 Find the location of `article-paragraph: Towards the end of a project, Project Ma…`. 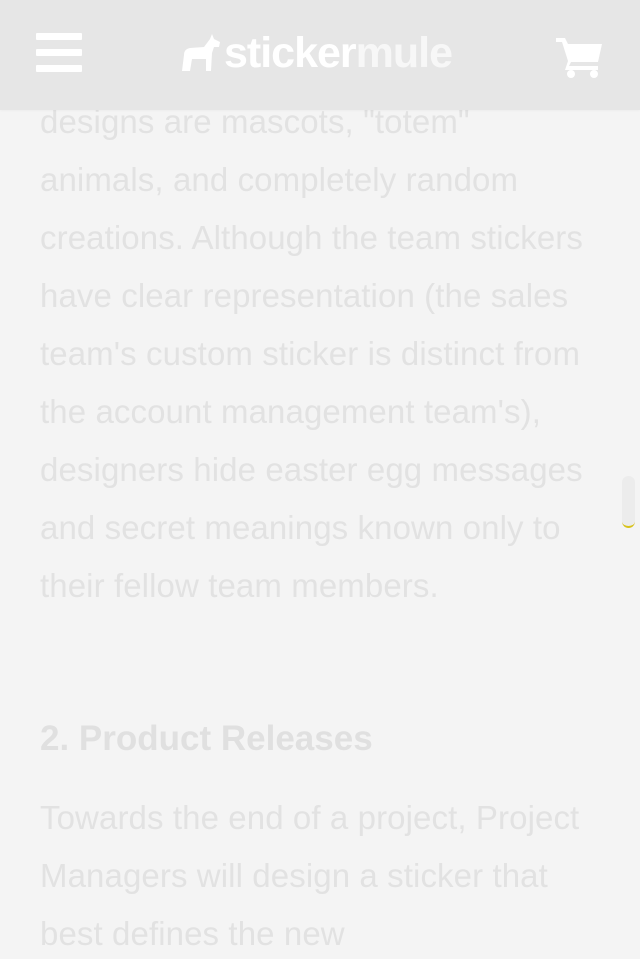

article-paragraph: Towards the end of a project, Project Ma… is located at coordinates (310, 875).